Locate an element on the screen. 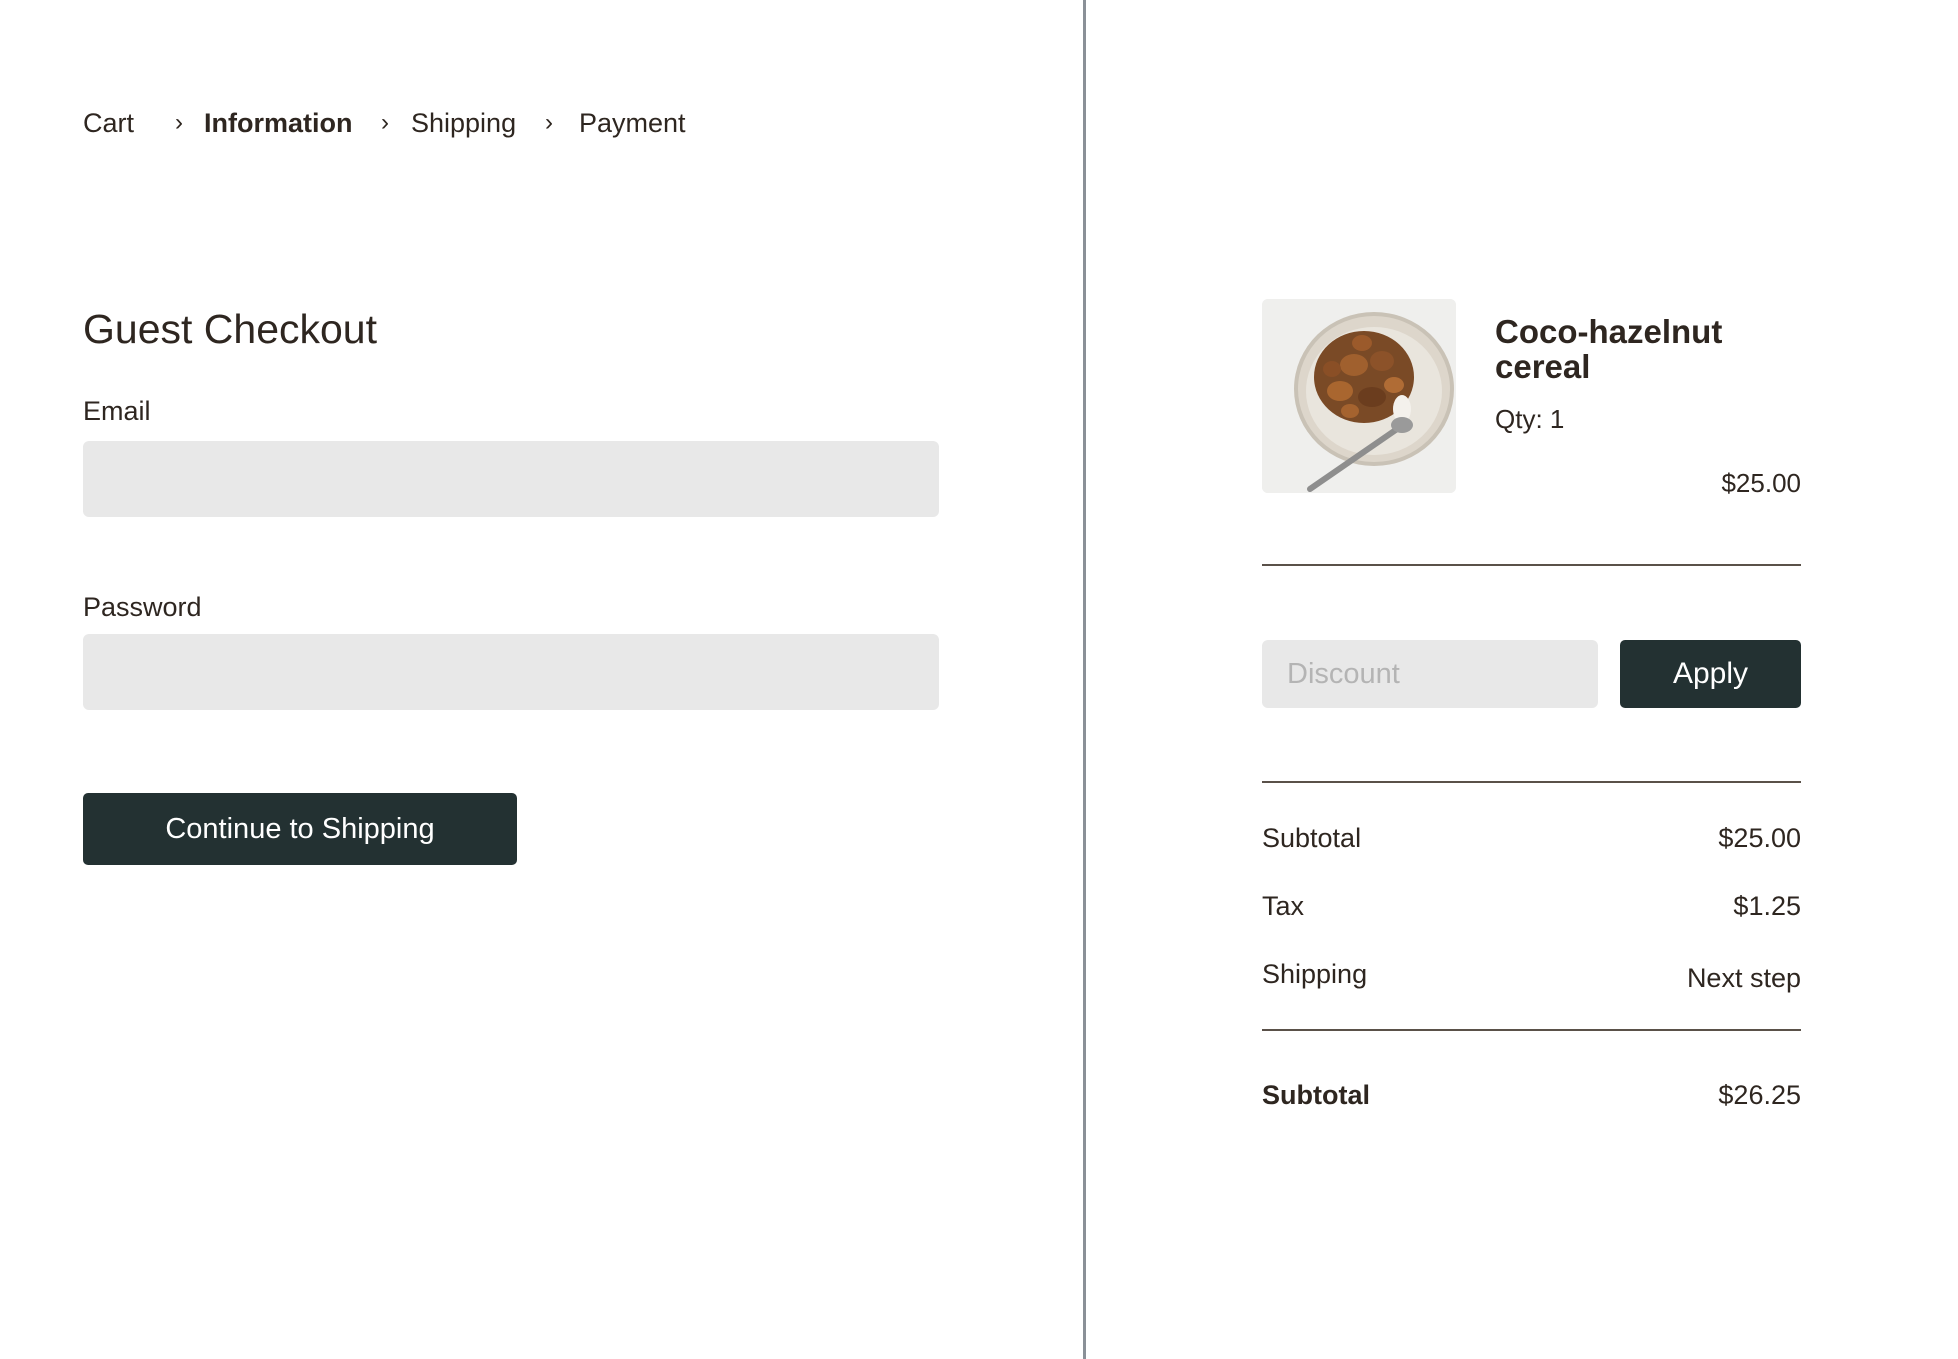 Image resolution: width=1958 pixels, height=1359 pixels. email-field is located at coordinates (511, 479).